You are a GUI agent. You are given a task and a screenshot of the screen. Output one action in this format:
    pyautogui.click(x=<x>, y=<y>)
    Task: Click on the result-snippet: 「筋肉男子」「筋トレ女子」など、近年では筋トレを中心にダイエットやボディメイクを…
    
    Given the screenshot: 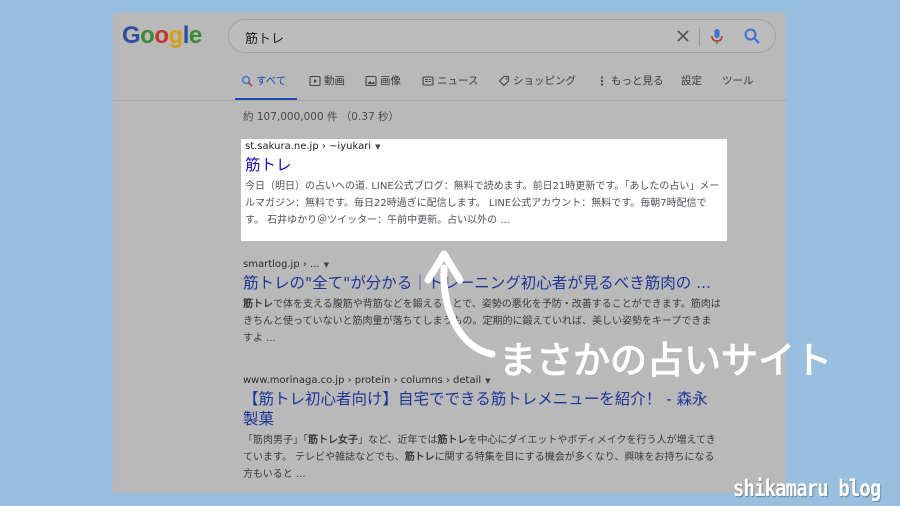 What is the action you would take?
    pyautogui.click(x=479, y=457)
    